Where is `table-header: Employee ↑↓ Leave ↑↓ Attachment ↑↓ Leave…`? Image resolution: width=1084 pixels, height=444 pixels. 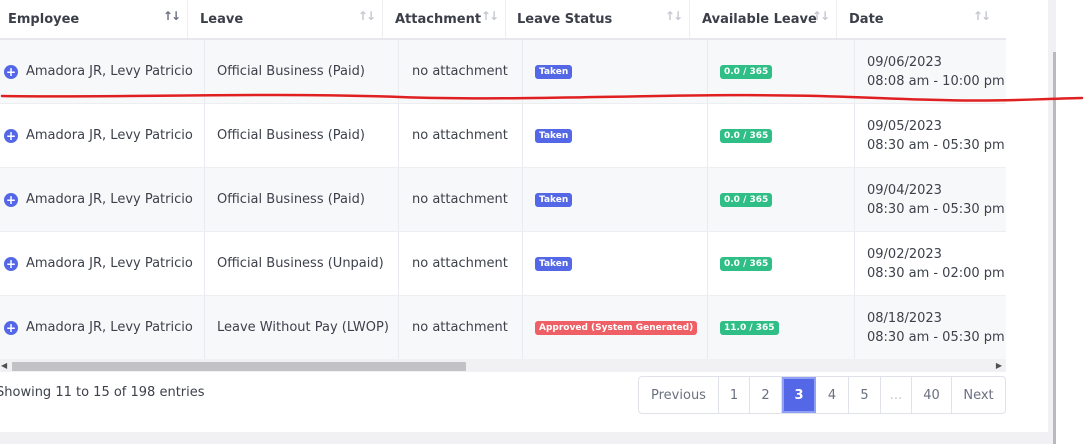
table-header: Employee ↑↓ Leave ↑↓ Attachment ↑↓ Leave… is located at coordinates (503, 20).